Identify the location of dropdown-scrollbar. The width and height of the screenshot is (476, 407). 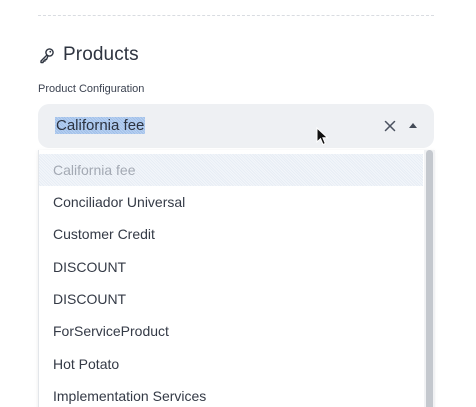
(429, 278).